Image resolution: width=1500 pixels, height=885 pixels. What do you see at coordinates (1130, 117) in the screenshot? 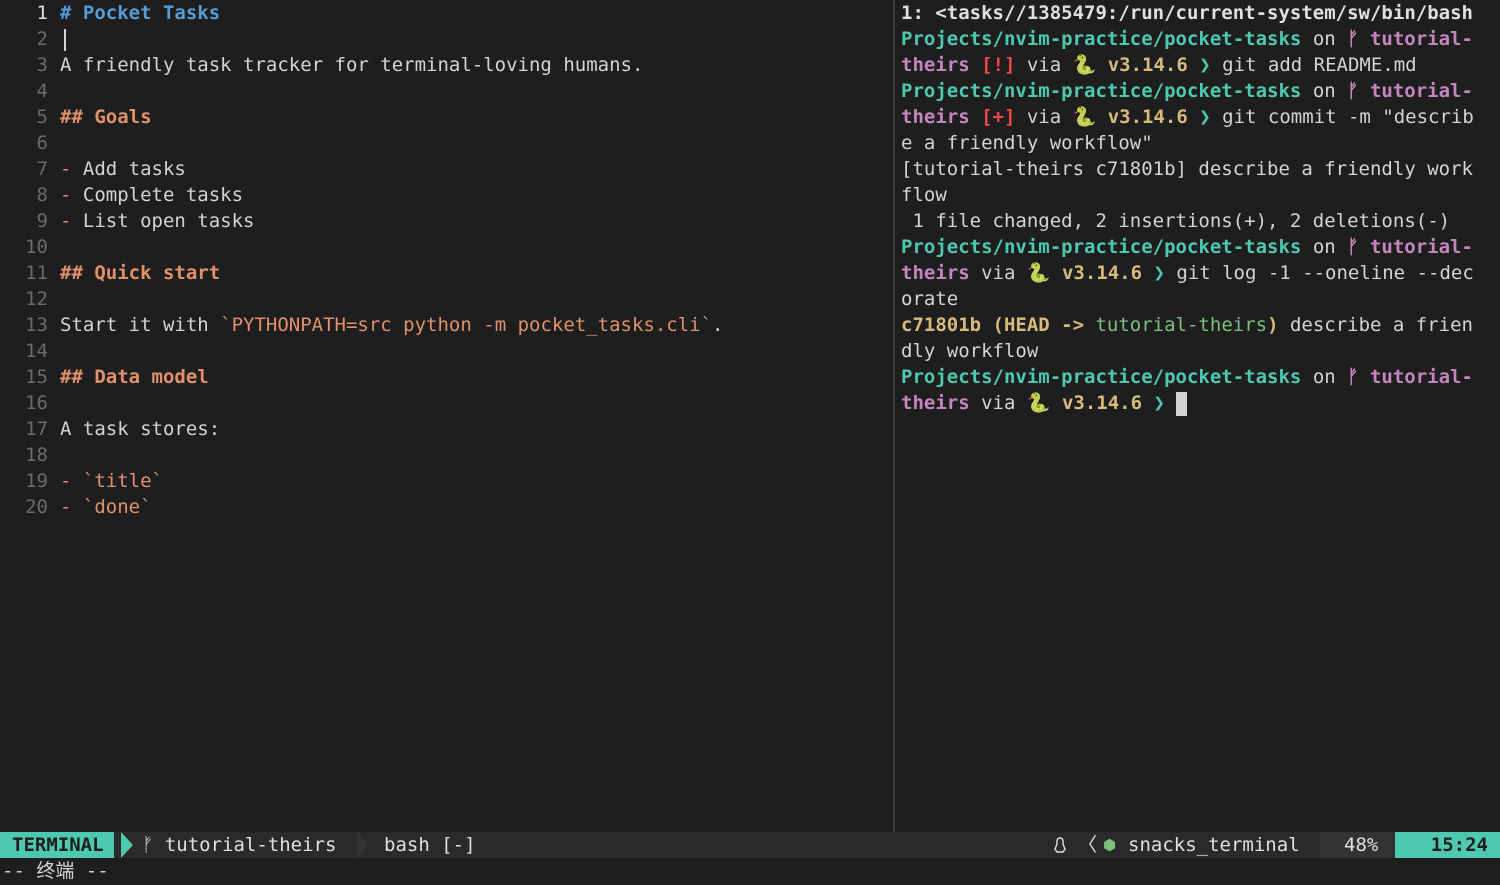
I see `terminal-text: 🐍 v3.14.6` at bounding box center [1130, 117].